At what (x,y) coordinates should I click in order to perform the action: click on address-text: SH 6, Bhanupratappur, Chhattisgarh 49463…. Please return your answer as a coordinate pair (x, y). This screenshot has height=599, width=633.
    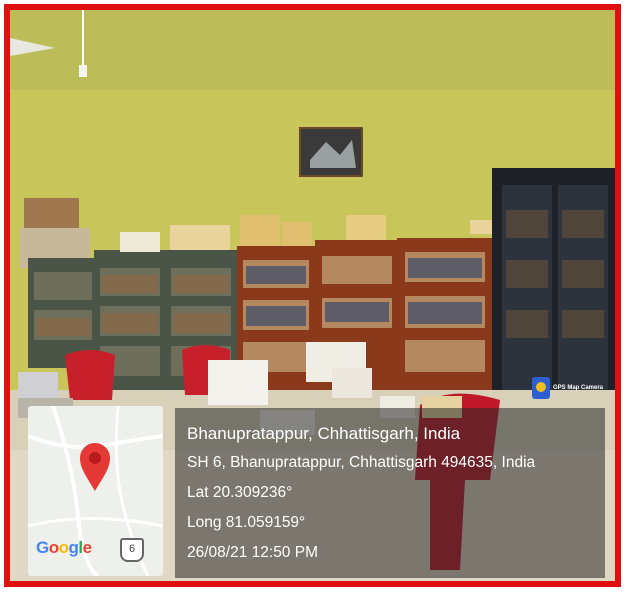
    Looking at the image, I should click on (361, 462).